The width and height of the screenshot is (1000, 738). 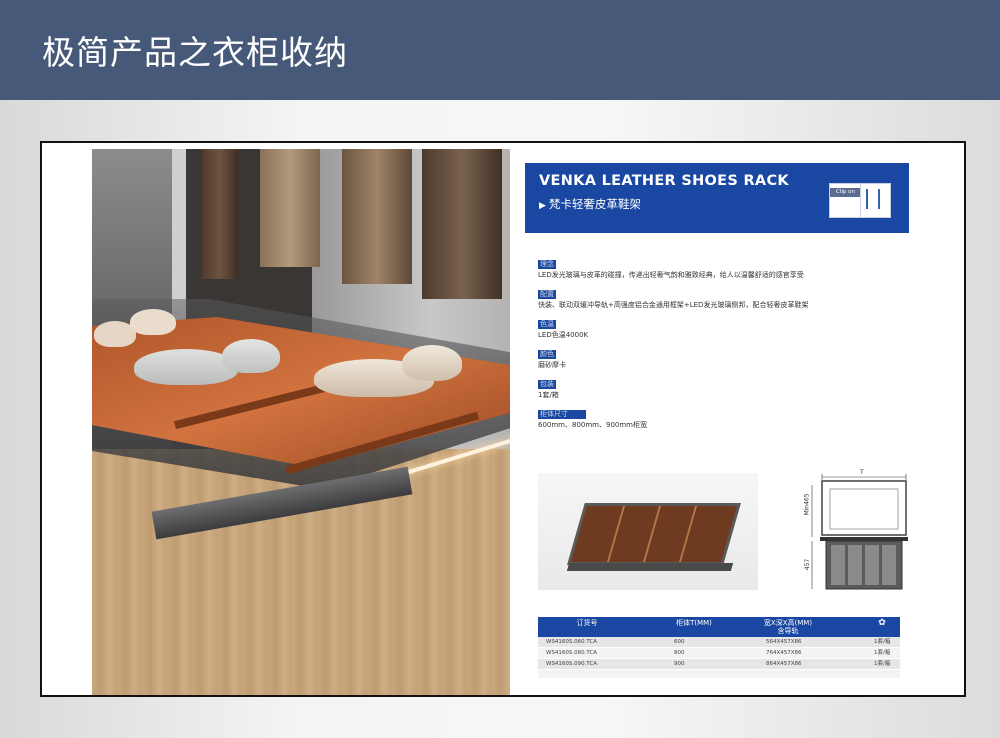 What do you see at coordinates (547, 354) in the screenshot?
I see `spec-label: 颜色` at bounding box center [547, 354].